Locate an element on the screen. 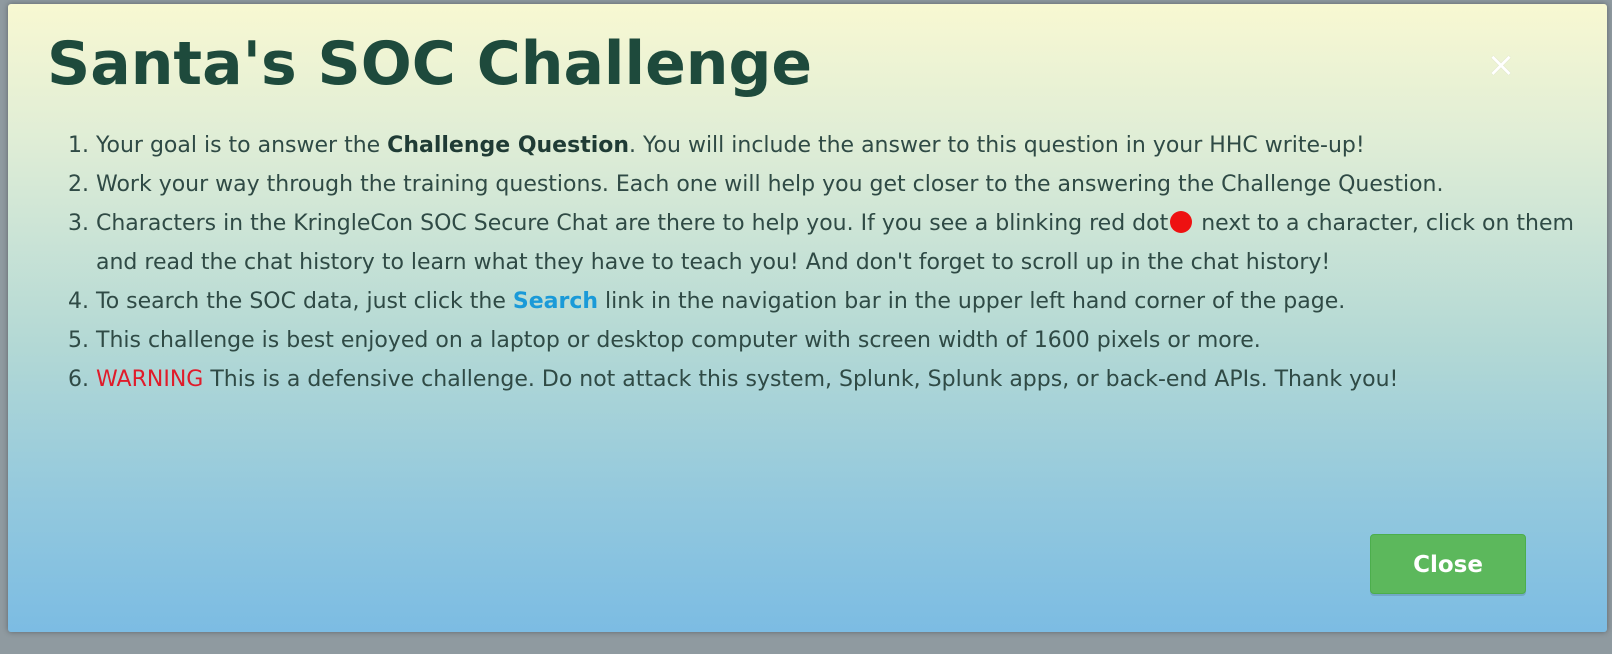 The image size is (1612, 654). red-dot-icon is located at coordinates (1181, 222).